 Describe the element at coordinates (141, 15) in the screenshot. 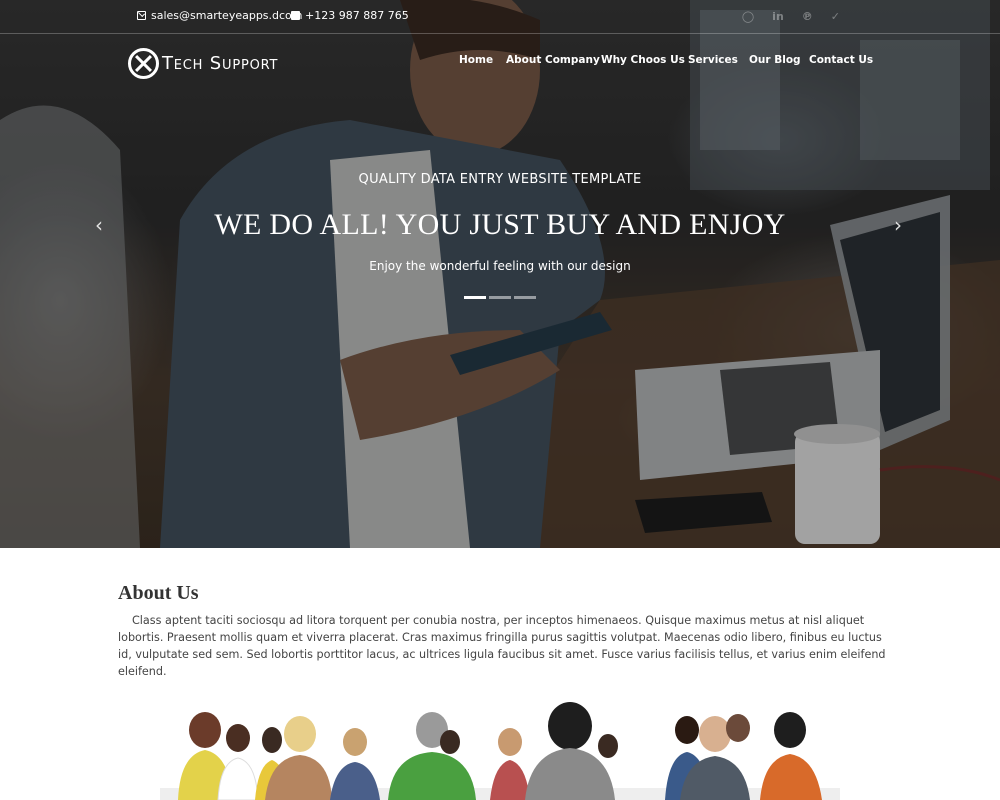

I see `envelope-icon` at that location.